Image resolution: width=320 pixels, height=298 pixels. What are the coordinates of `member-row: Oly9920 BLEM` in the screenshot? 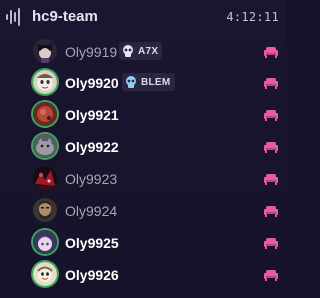 It's located at (143, 82).